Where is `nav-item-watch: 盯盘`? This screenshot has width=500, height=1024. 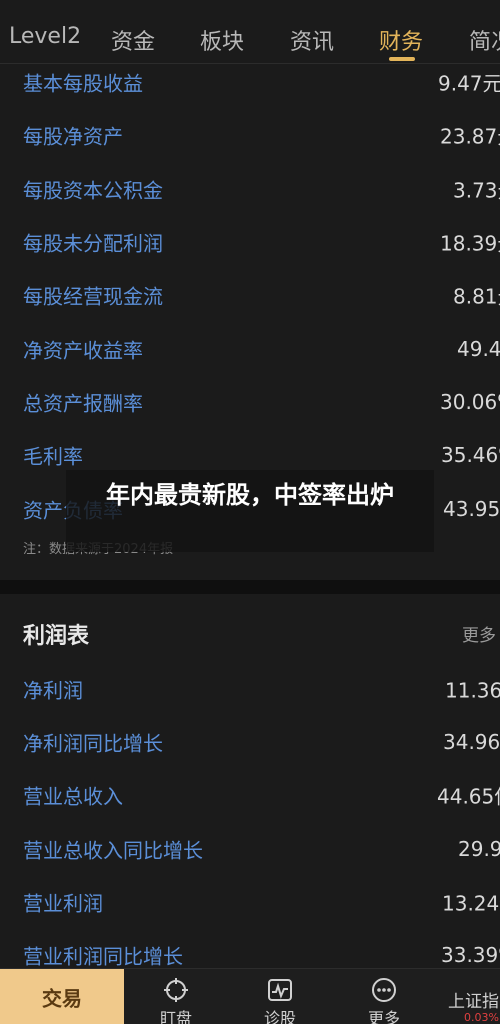 nav-item-watch: 盯盘 is located at coordinates (176, 996).